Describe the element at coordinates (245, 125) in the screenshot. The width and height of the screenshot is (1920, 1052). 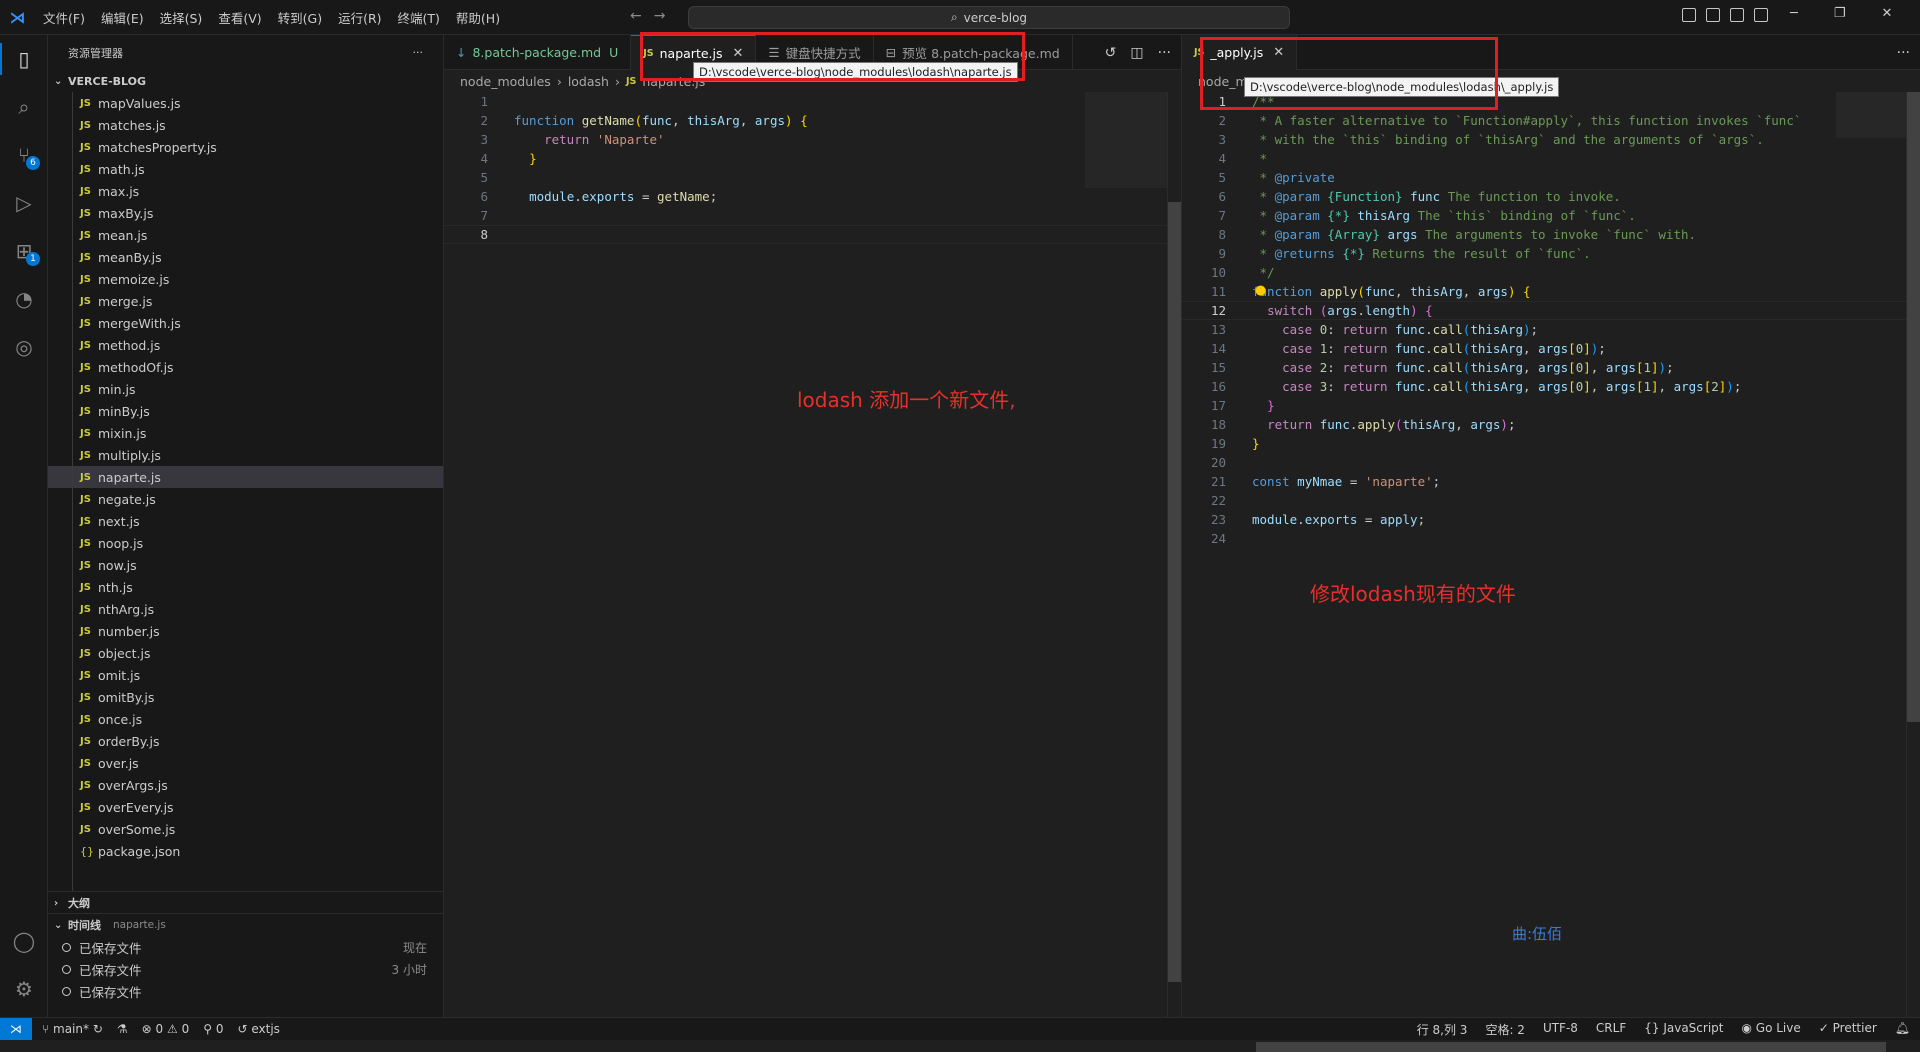
I see `file-tree-item: JS matches.js` at that location.